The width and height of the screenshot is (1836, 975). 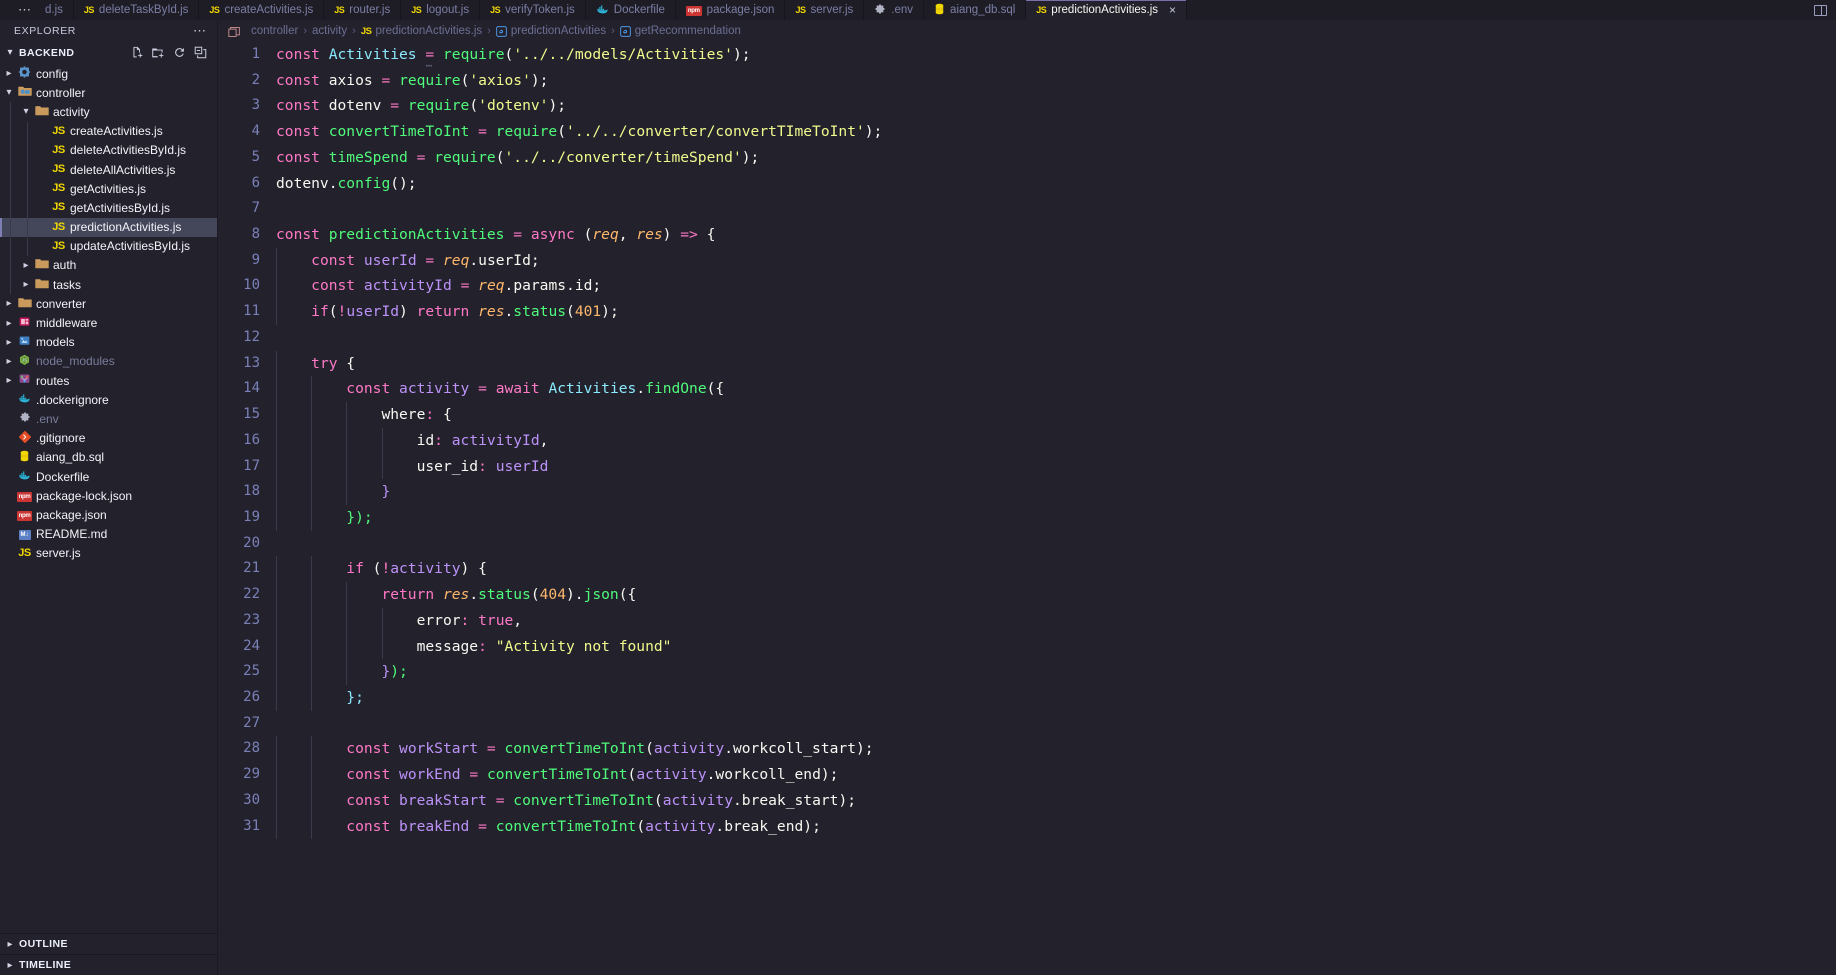 What do you see at coordinates (329, 31) in the screenshot?
I see `breadcrumb-item: activity` at bounding box center [329, 31].